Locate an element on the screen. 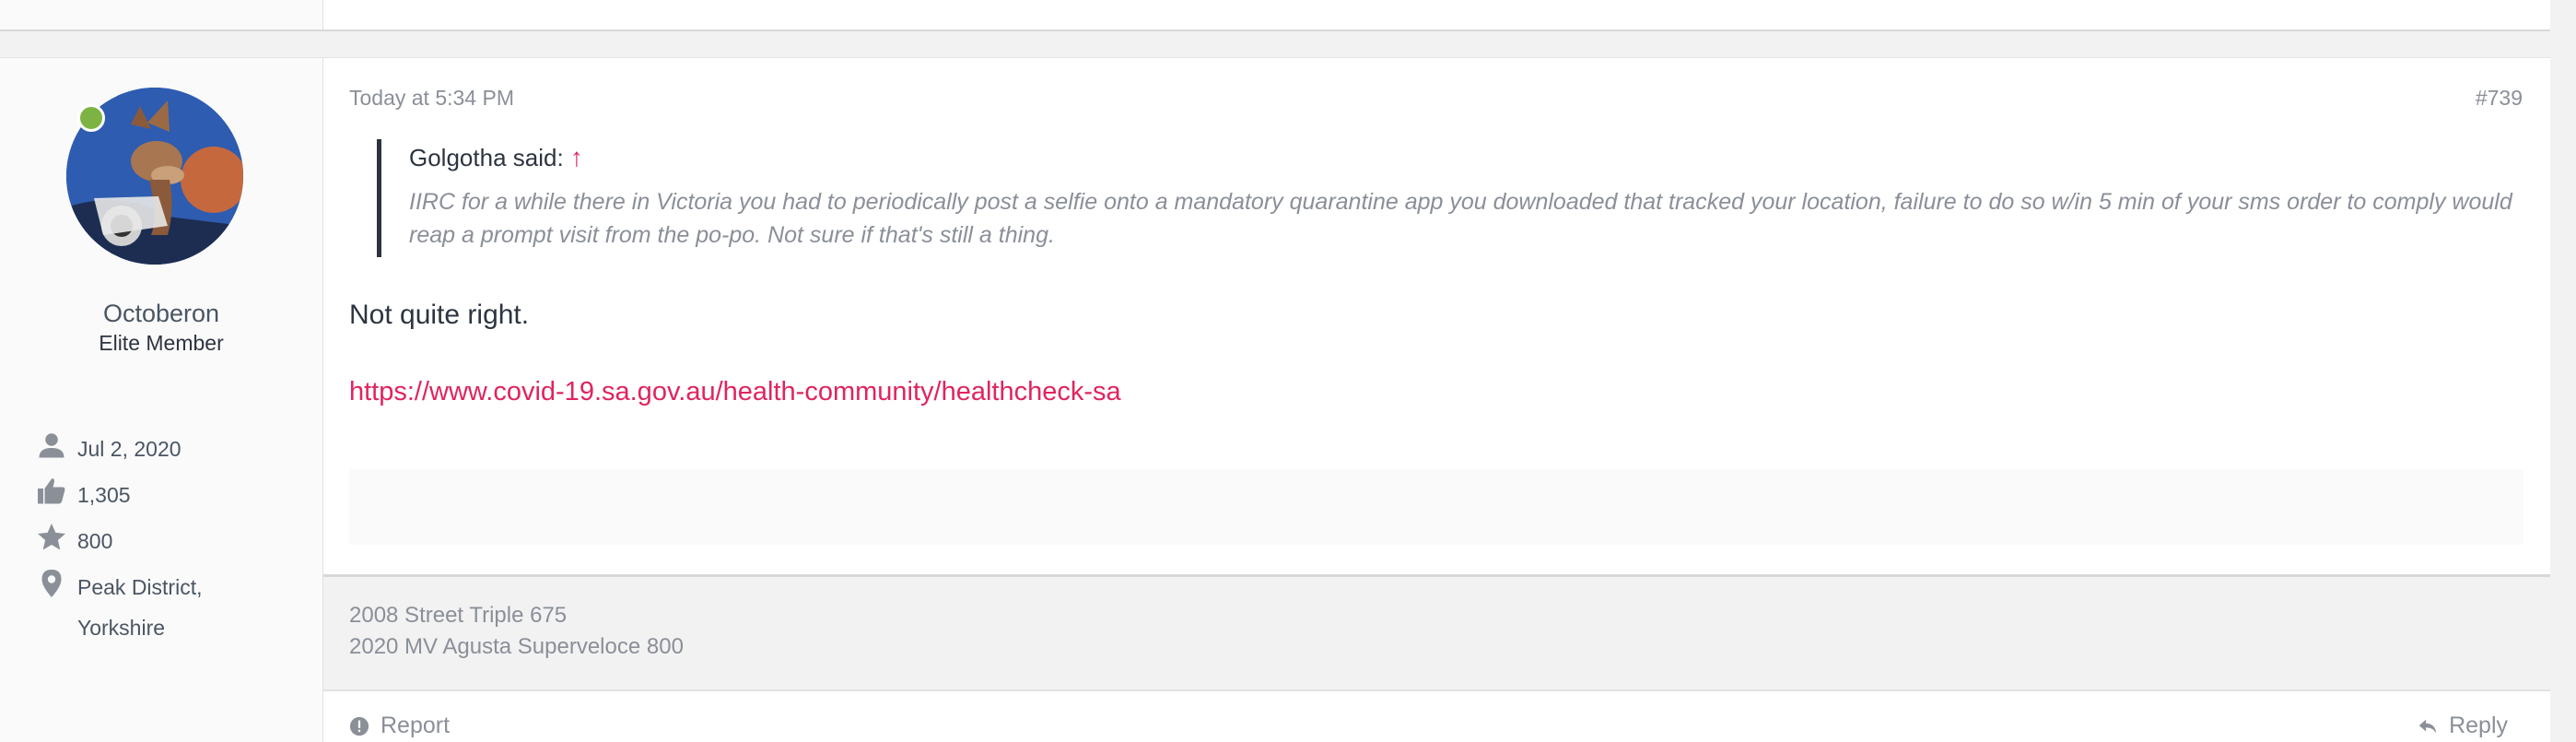 The height and width of the screenshot is (742, 2576). post-number: #739 is located at coordinates (2499, 99).